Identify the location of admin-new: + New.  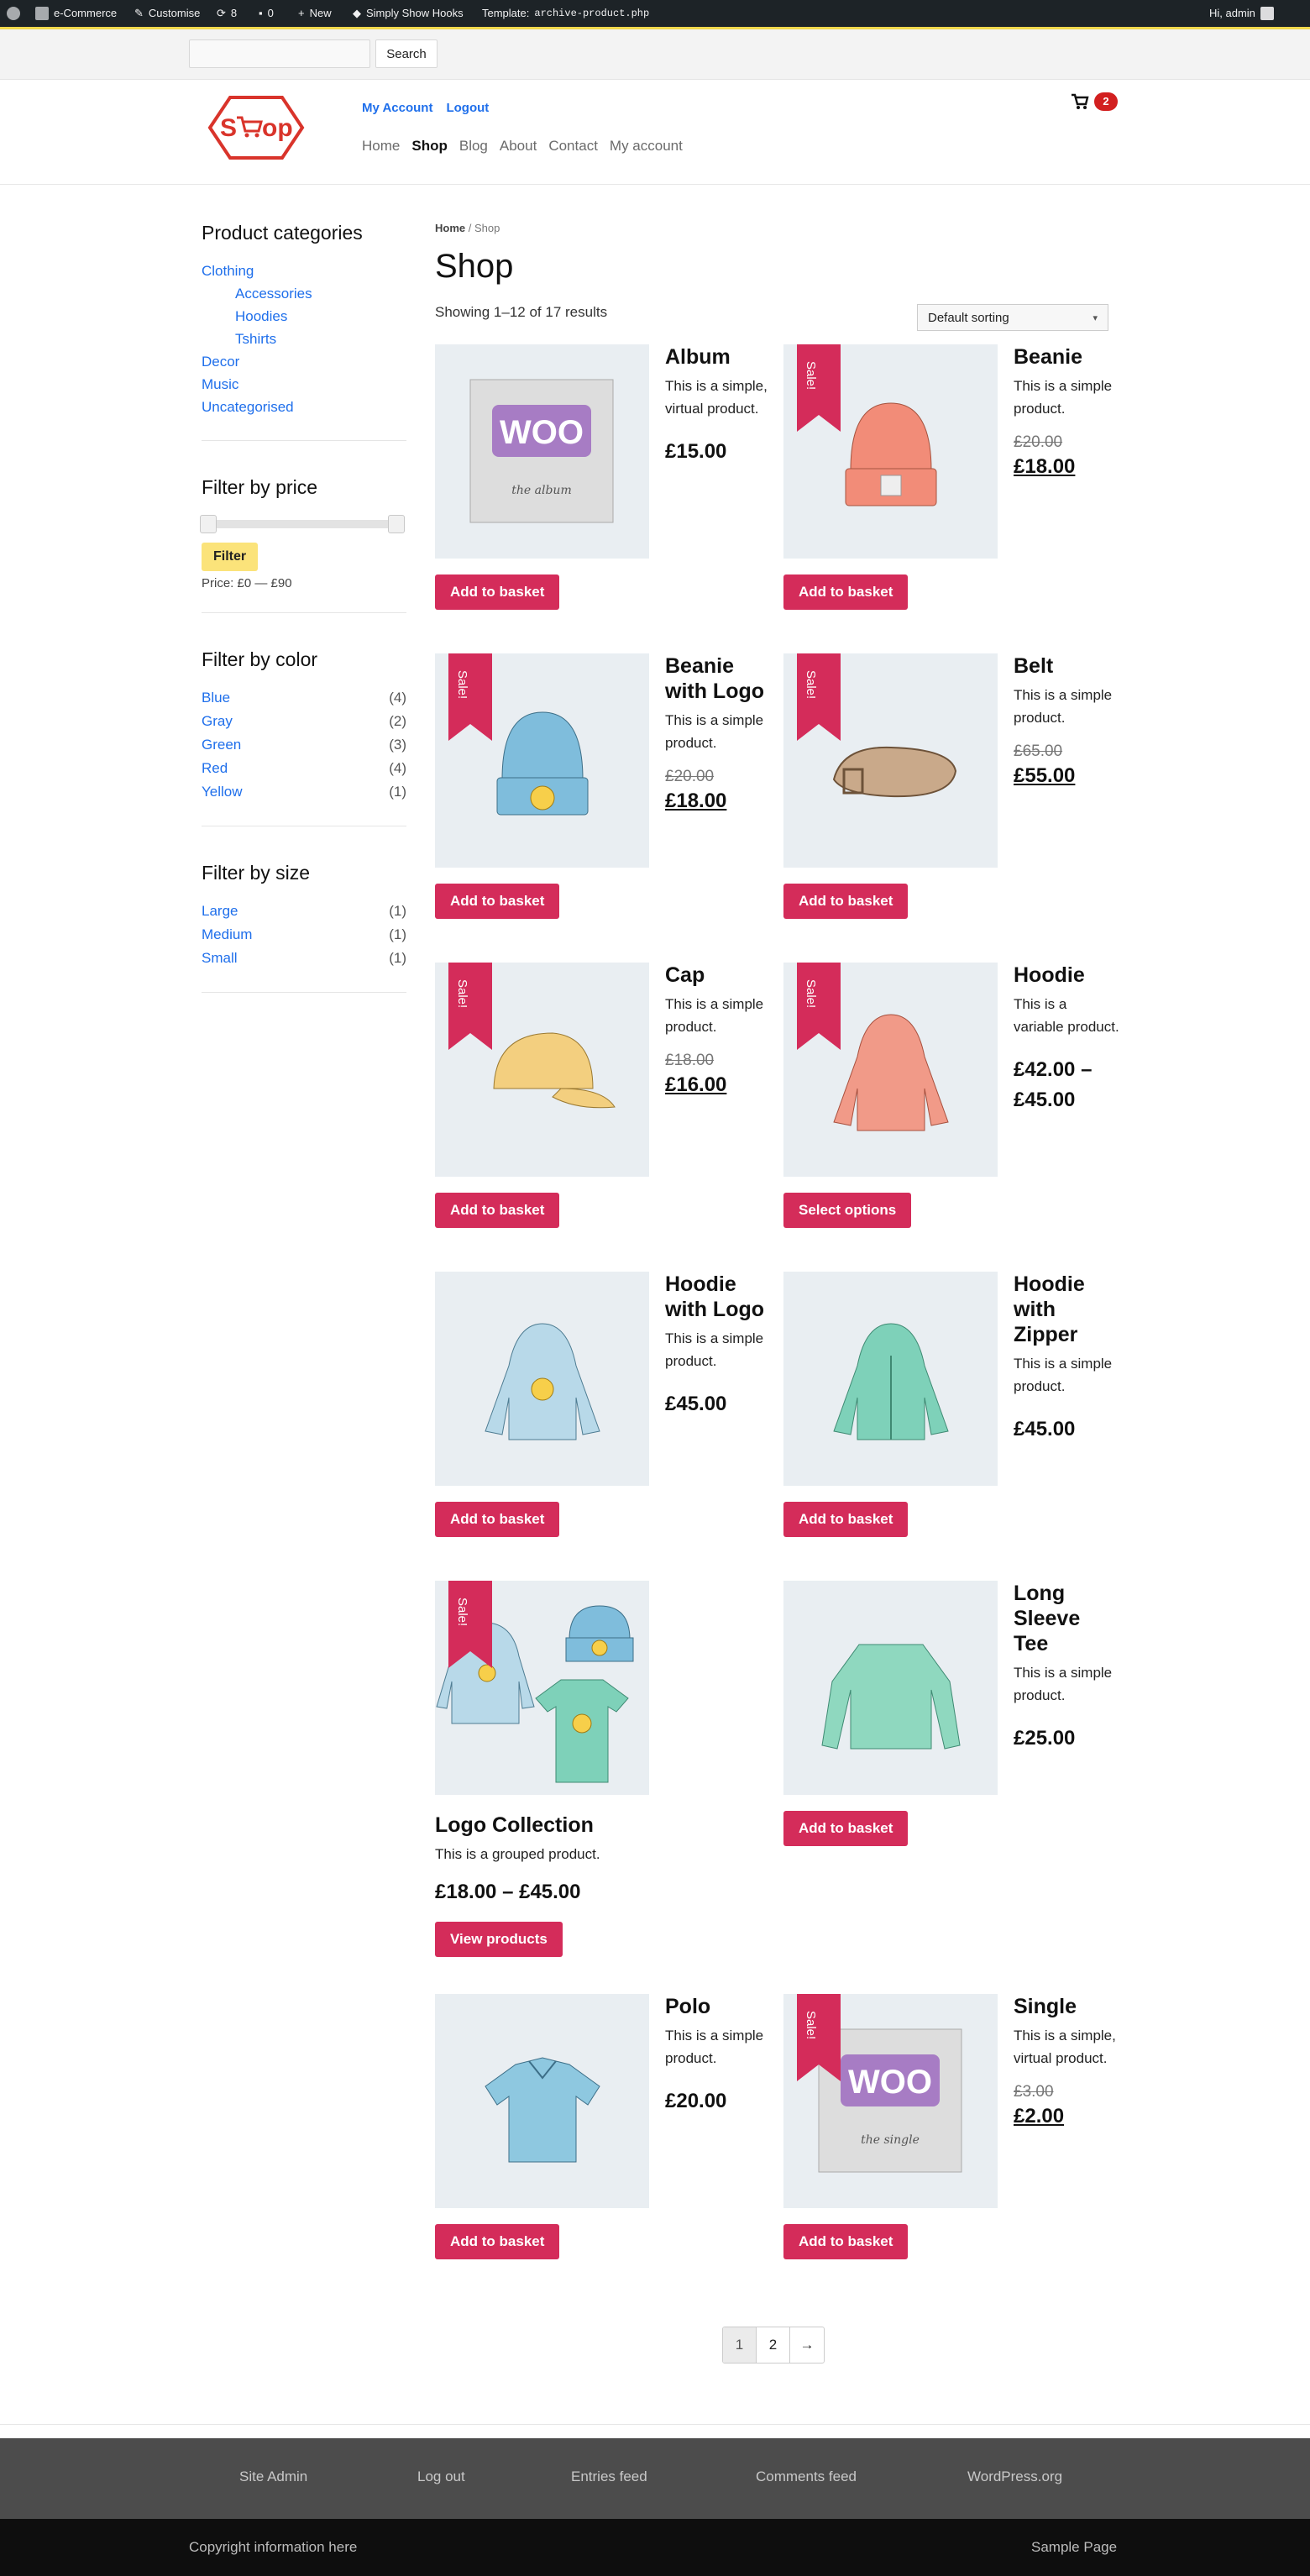
(315, 13).